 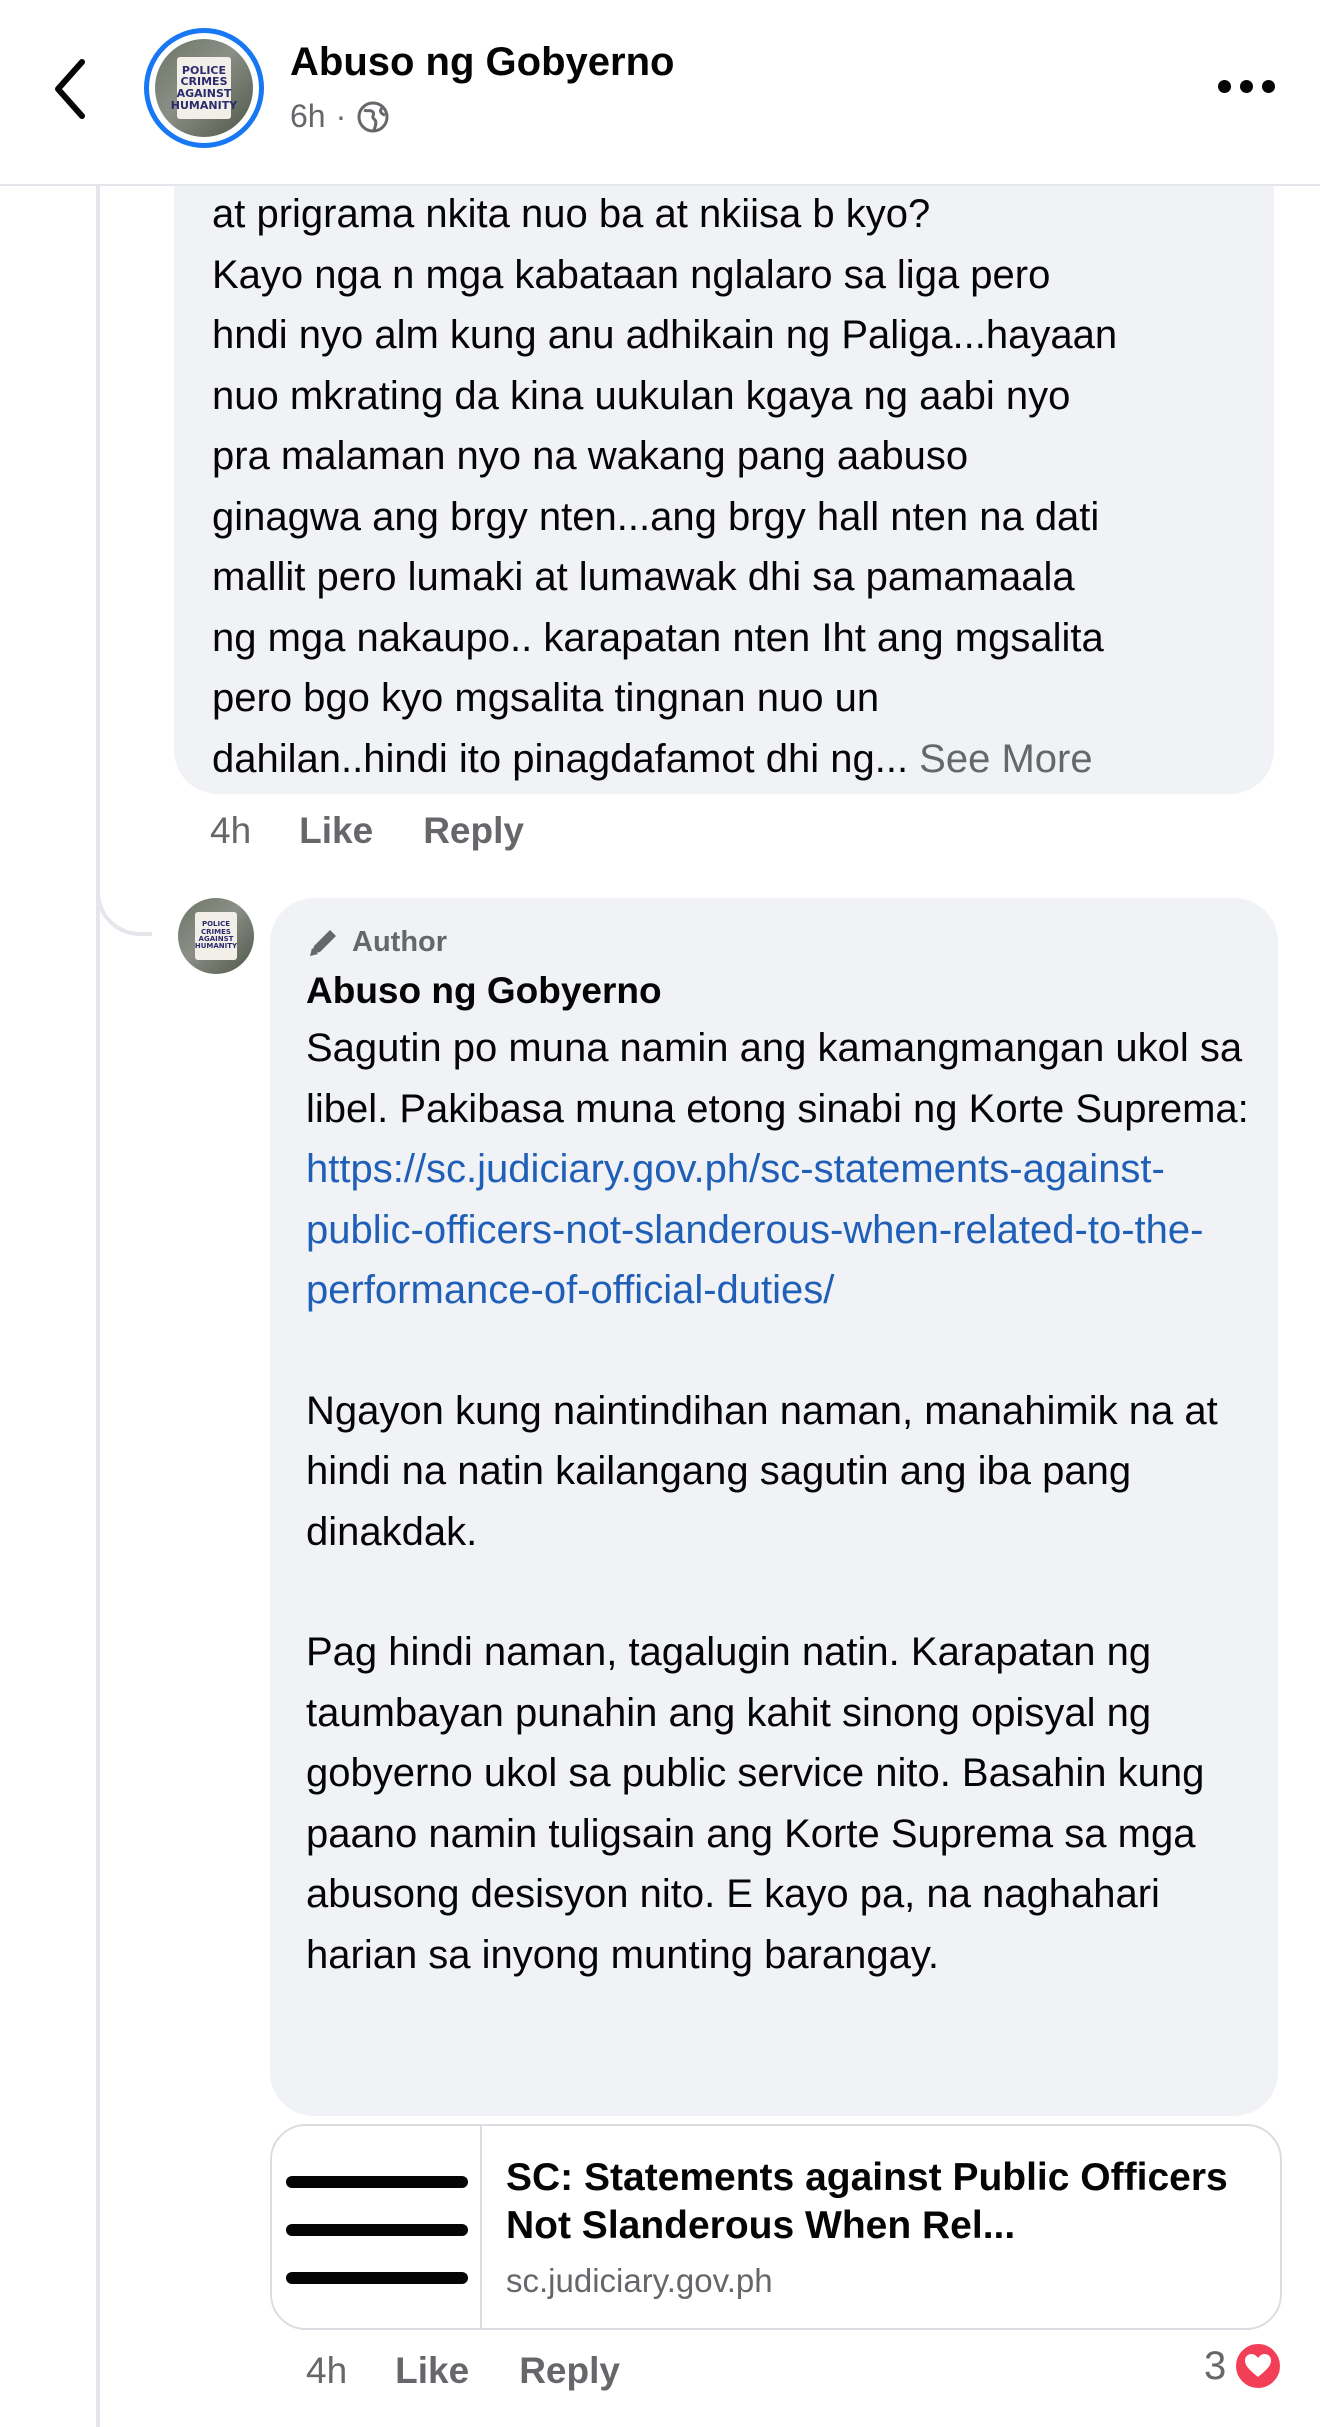 I want to click on author-badge-label: Author, so click(x=400, y=941).